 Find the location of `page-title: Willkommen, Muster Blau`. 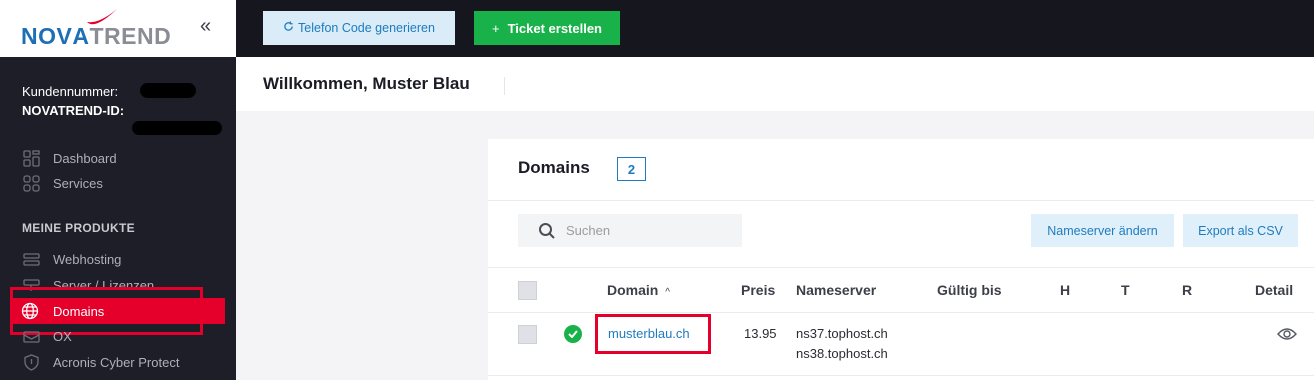

page-title: Willkommen, Muster Blau is located at coordinates (366, 83).